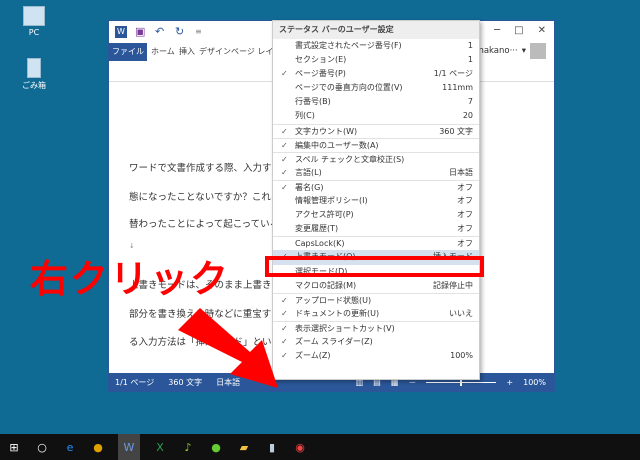 The height and width of the screenshot is (460, 640). Describe the element at coordinates (308, 172) in the screenshot. I see `menu-item-label: 言語(L)` at that location.